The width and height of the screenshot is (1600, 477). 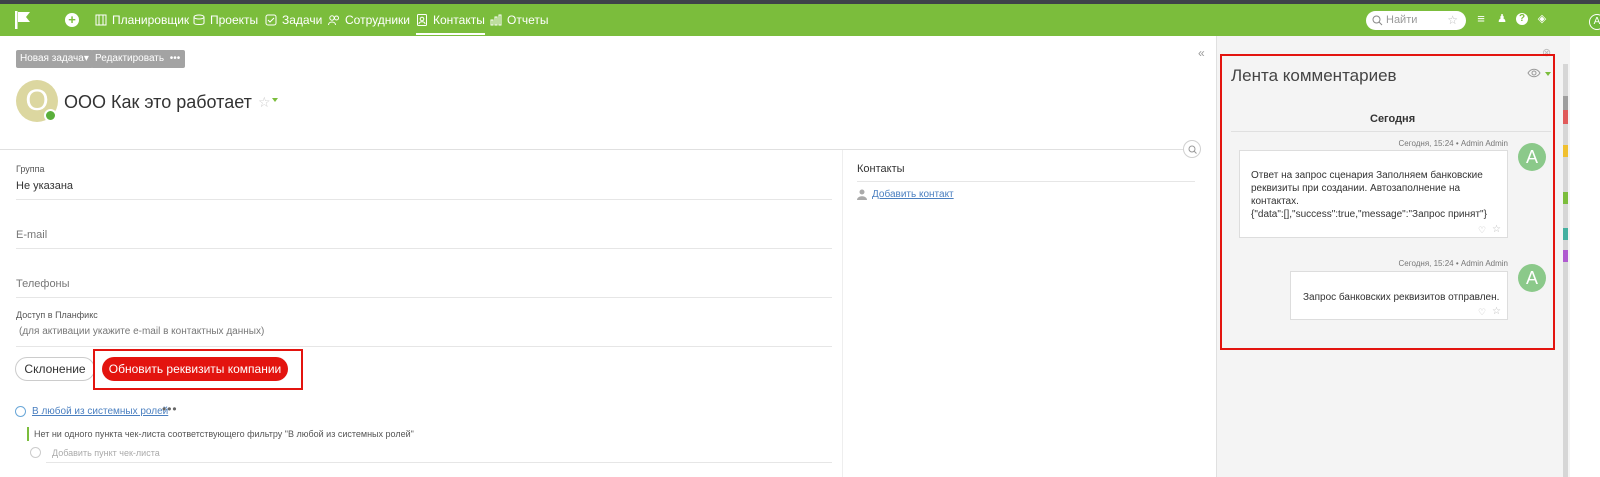 I want to click on search-placeholder: Найти, so click(x=1402, y=20).